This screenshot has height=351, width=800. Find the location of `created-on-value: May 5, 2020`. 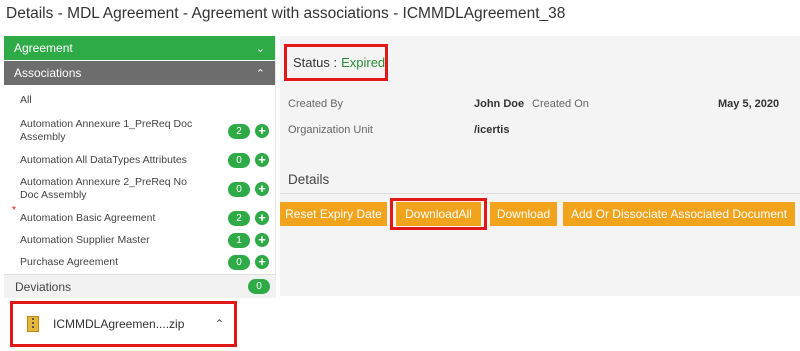

created-on-value: May 5, 2020 is located at coordinates (749, 104).